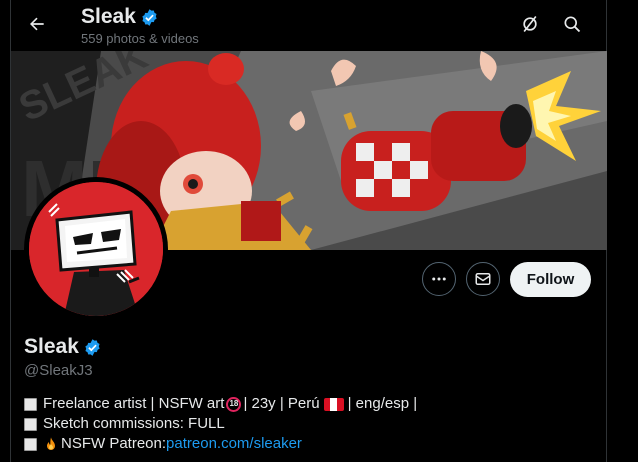 The image size is (638, 462). Describe the element at coordinates (333, 404) in the screenshot. I see `peru-flag-icon` at that location.